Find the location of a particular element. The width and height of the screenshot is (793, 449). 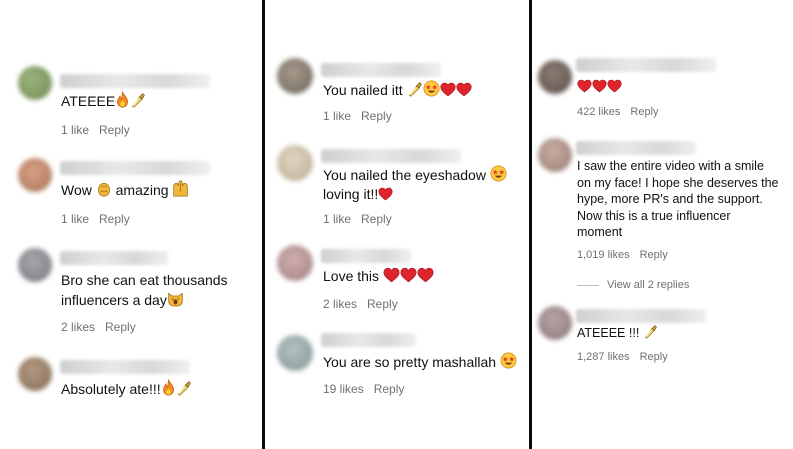

like-count: 1,019 likes is located at coordinates (603, 255).